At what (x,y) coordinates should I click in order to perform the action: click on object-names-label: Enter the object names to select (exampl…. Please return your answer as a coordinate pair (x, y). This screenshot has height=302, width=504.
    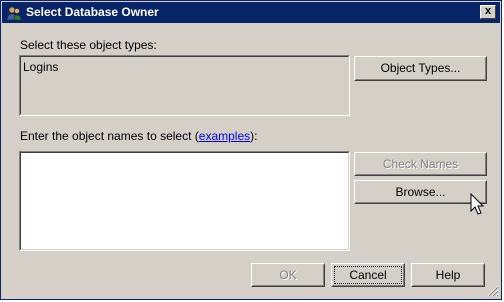
    Looking at the image, I should click on (138, 136).